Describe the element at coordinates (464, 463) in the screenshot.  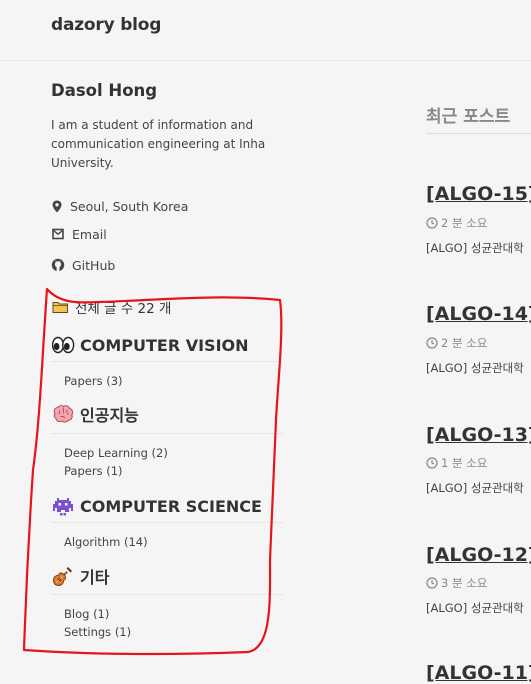
I see `post-read-time-label: 1 분 소요` at that location.